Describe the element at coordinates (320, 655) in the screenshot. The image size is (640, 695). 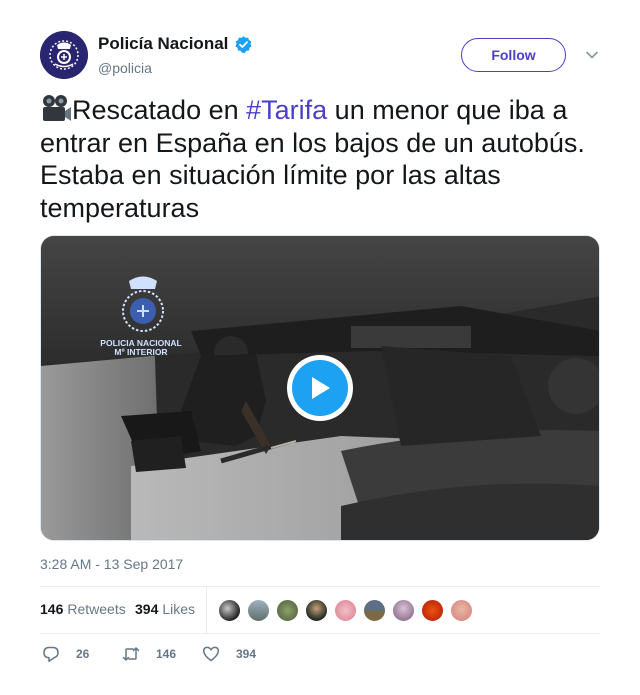
I see `tweet-actions: 26 146 394` at that location.